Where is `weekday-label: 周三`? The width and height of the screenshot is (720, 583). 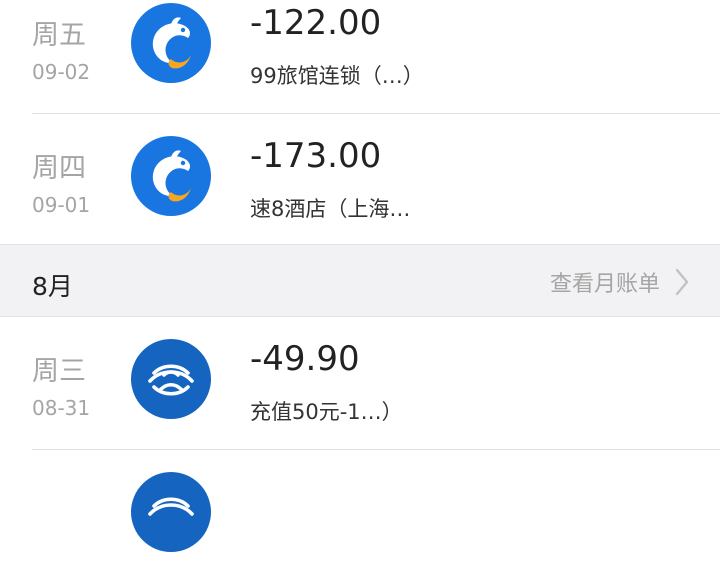
weekday-label: 周三 is located at coordinates (59, 371).